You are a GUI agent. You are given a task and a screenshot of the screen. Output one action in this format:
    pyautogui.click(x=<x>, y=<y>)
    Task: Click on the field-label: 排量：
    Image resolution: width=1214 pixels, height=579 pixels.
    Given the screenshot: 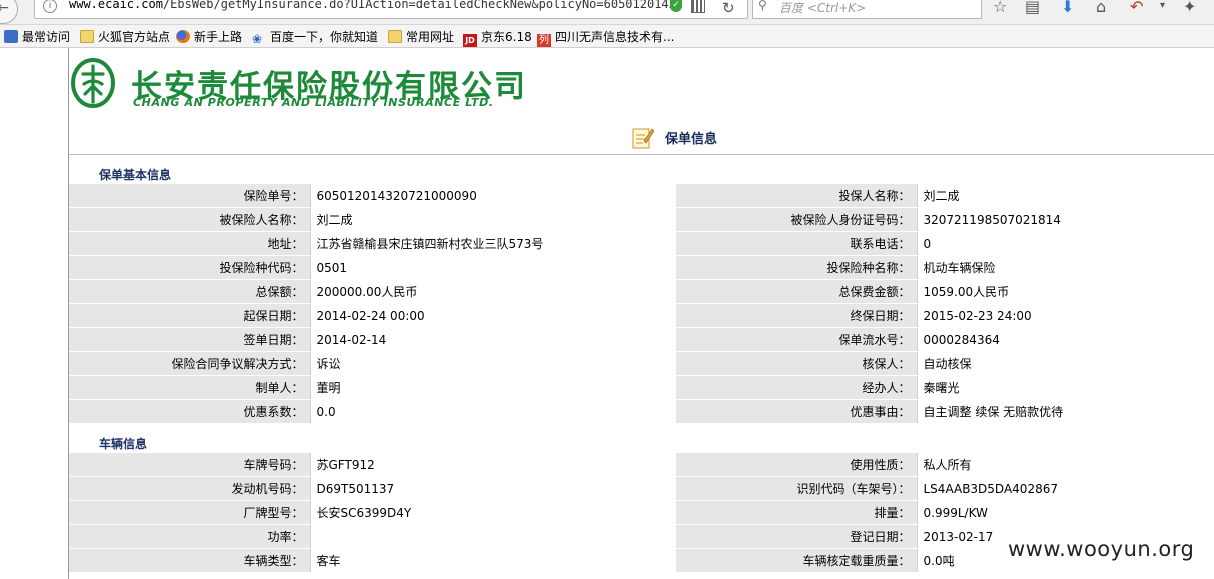 What is the action you would take?
    pyautogui.click(x=796, y=512)
    